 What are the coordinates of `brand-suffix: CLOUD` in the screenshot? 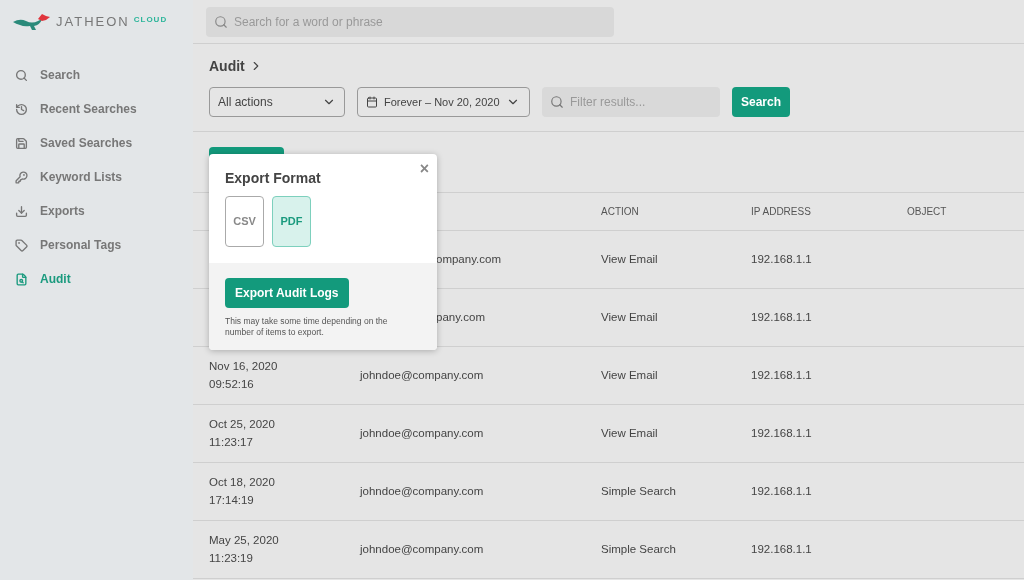 It's located at (150, 20).